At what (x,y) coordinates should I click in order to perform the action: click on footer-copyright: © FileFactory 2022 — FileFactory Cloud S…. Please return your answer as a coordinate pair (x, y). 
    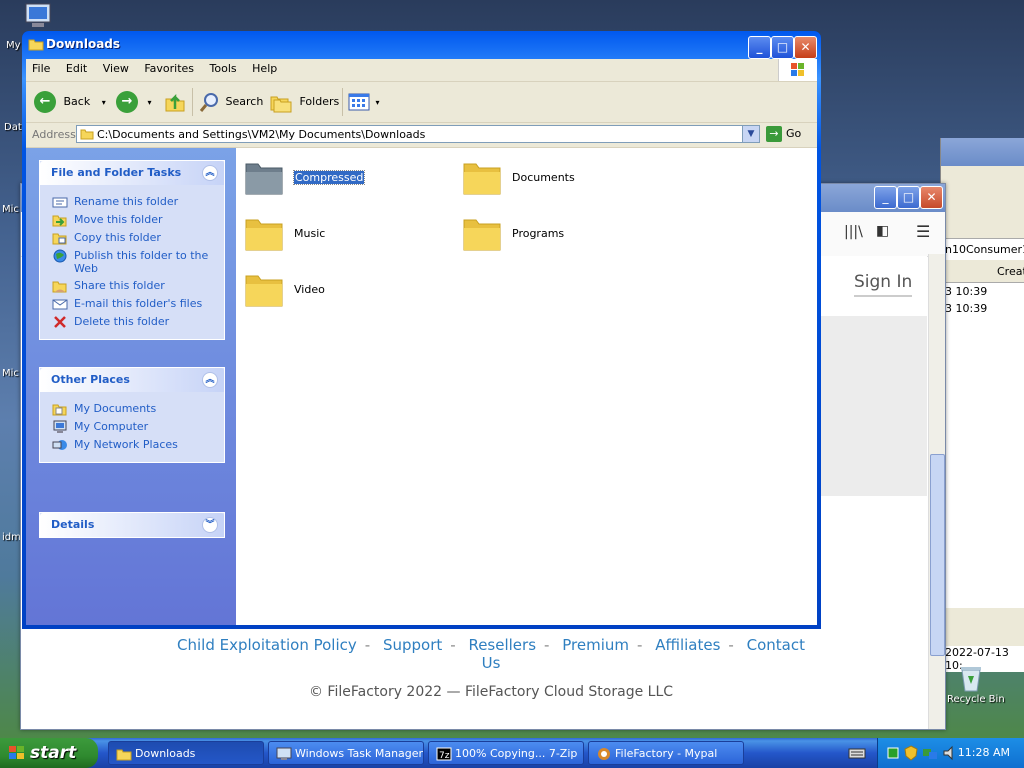
    Looking at the image, I should click on (491, 692).